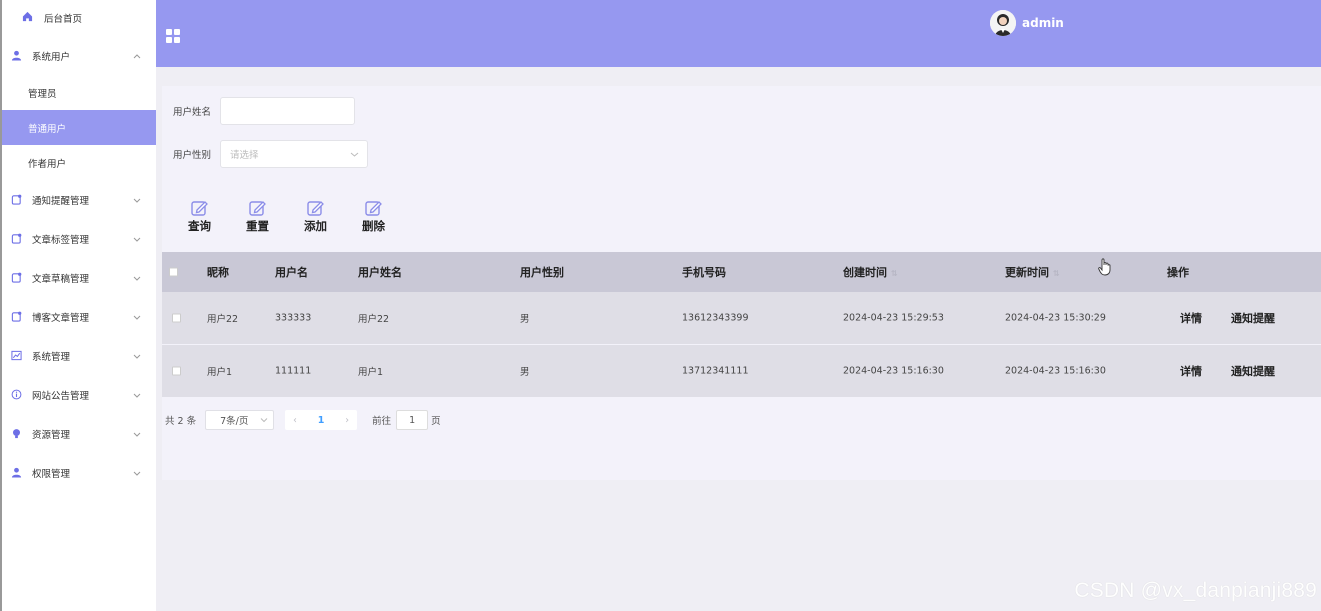  I want to click on sidebar-group-system: 系统管理, so click(79, 355).